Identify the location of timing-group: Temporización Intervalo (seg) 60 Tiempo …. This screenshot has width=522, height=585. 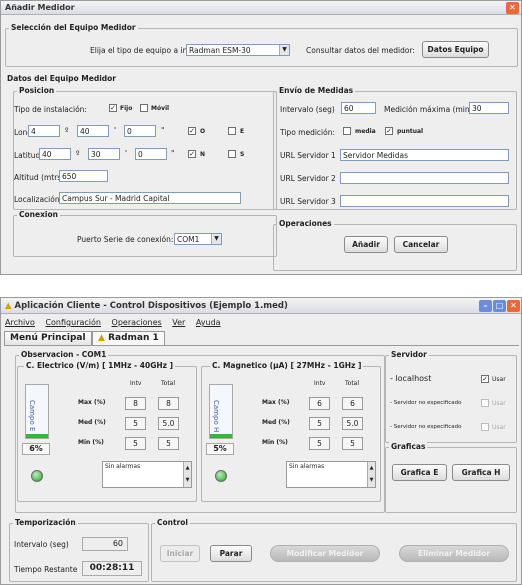
(79, 550).